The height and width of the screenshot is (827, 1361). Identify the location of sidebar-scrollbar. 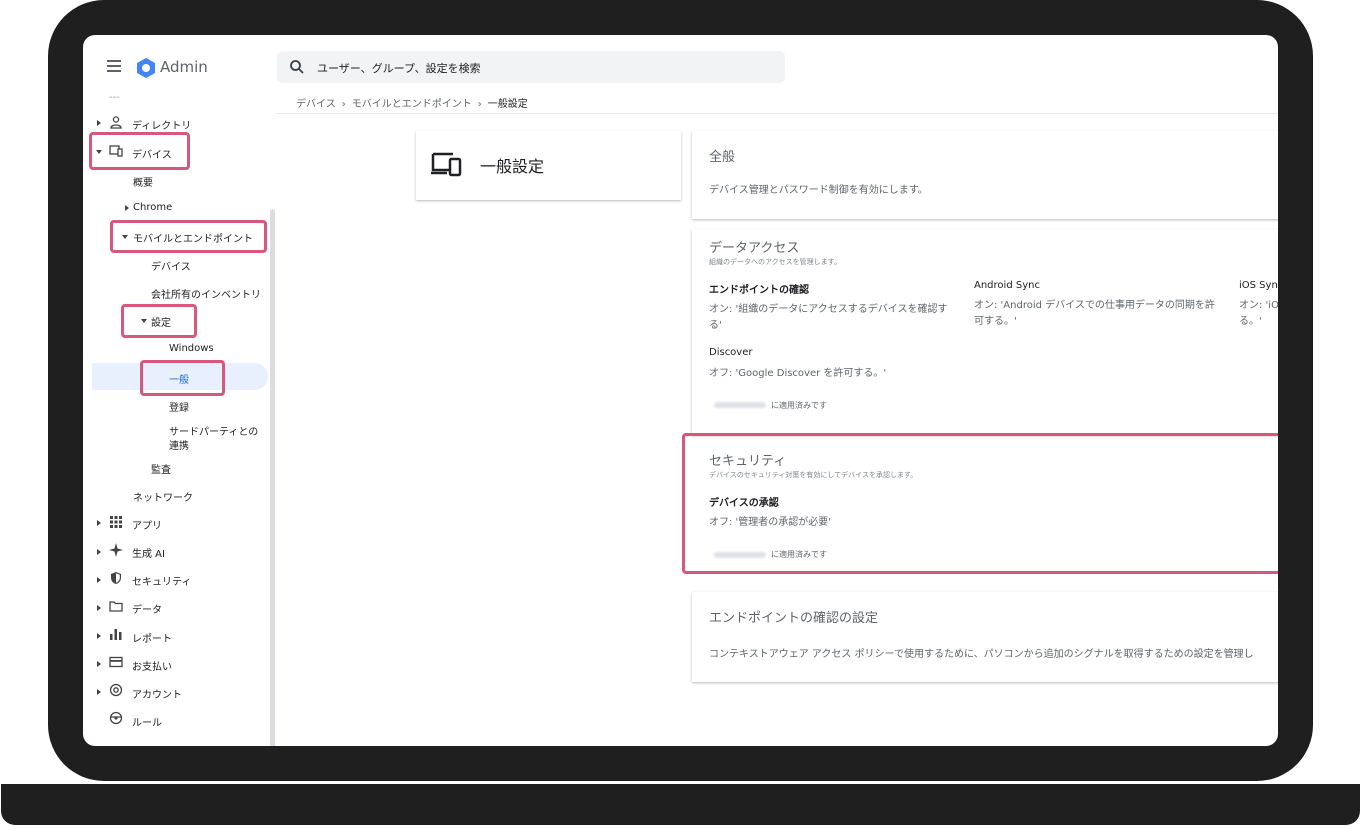
(272, 477).